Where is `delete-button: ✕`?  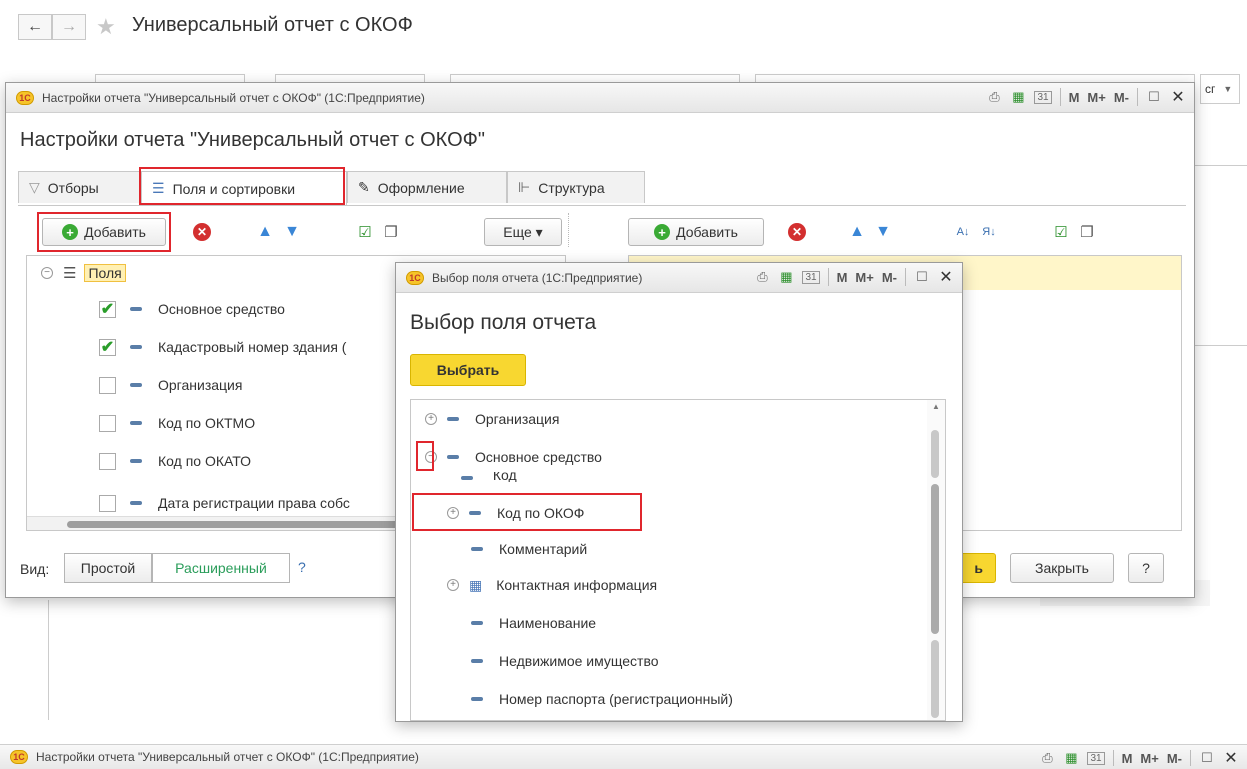 delete-button: ✕ is located at coordinates (202, 232).